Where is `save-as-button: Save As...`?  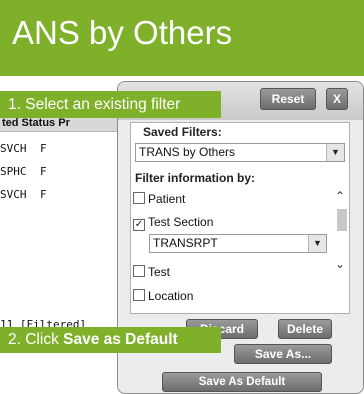 save-as-button: Save As... is located at coordinates (283, 354).